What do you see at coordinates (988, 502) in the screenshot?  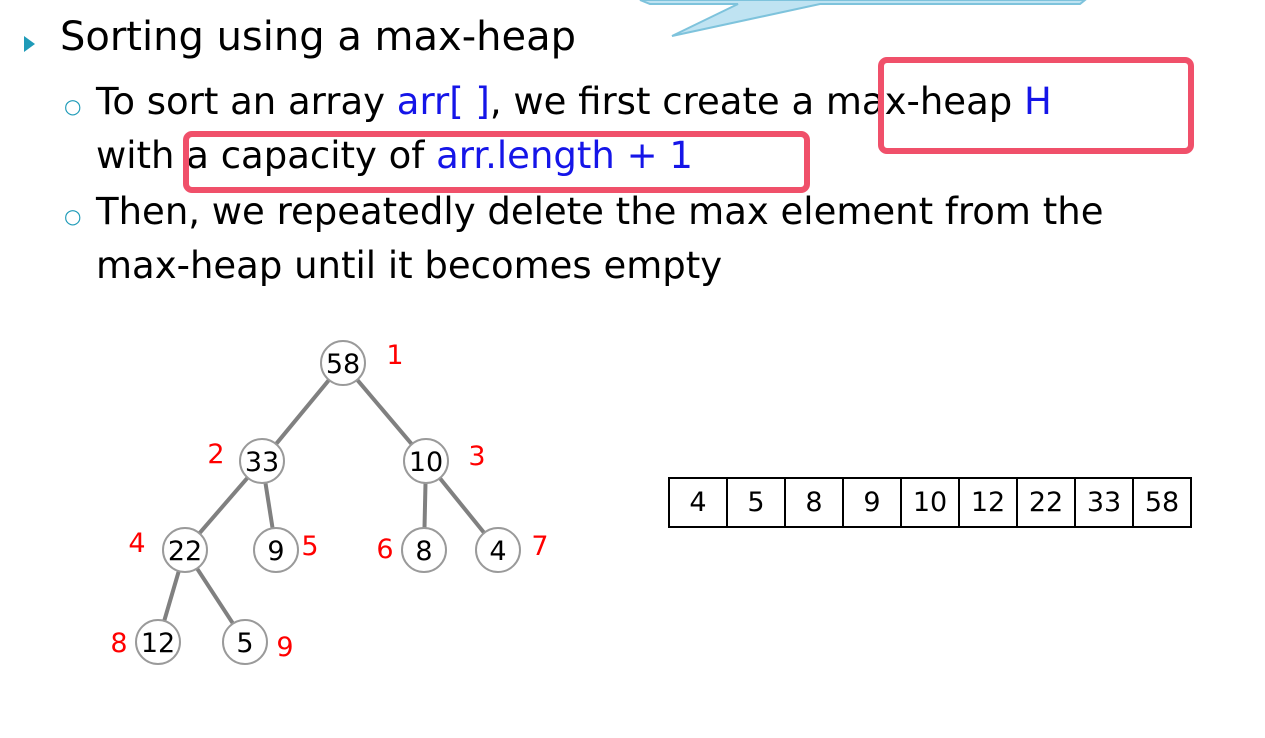 I see `array-cell: 12` at bounding box center [988, 502].